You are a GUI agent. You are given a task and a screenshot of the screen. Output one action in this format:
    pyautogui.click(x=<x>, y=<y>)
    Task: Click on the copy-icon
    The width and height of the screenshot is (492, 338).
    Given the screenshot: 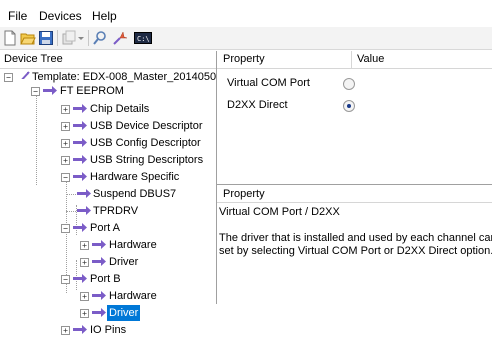 What is the action you would take?
    pyautogui.click(x=69, y=38)
    